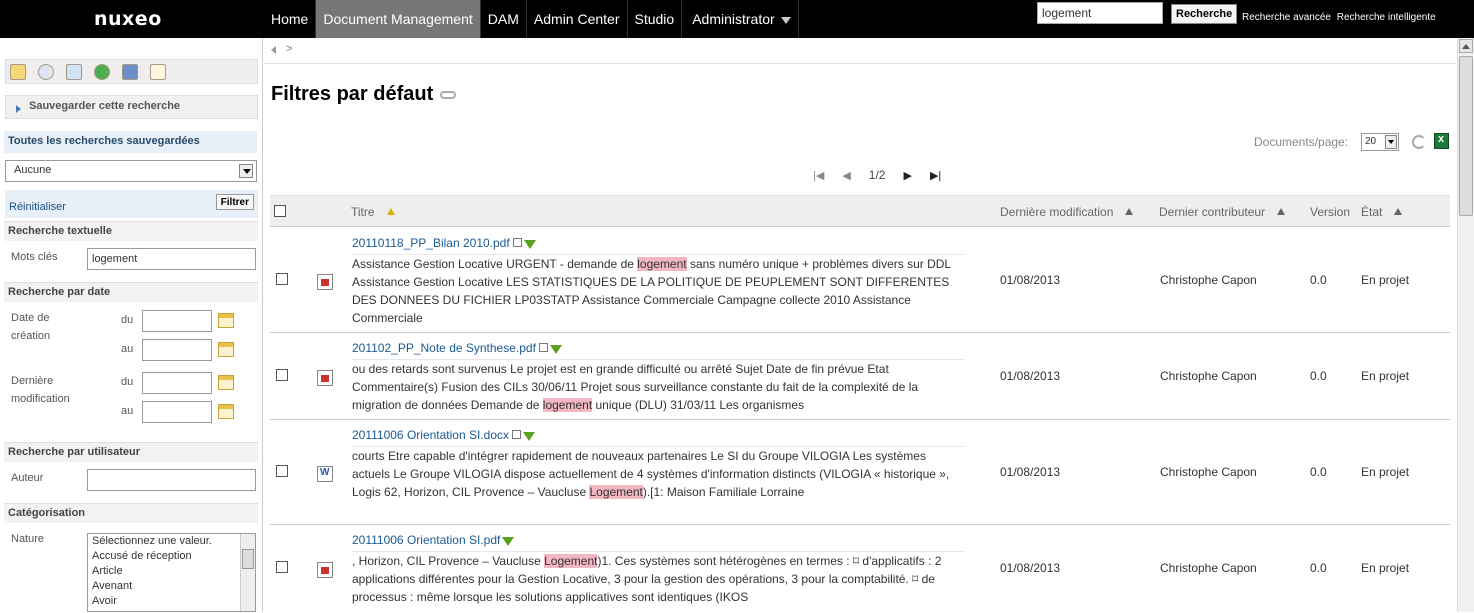 This screenshot has width=1474, height=613. I want to click on column-title: Titre, so click(373, 212).